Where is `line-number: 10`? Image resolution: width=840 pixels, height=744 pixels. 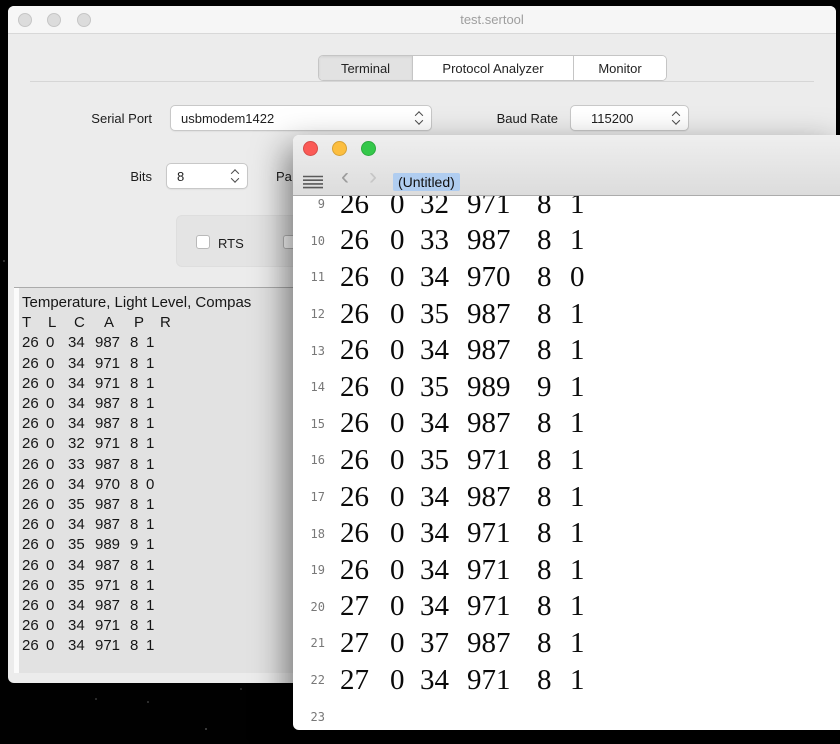 line-number: 10 is located at coordinates (317, 240).